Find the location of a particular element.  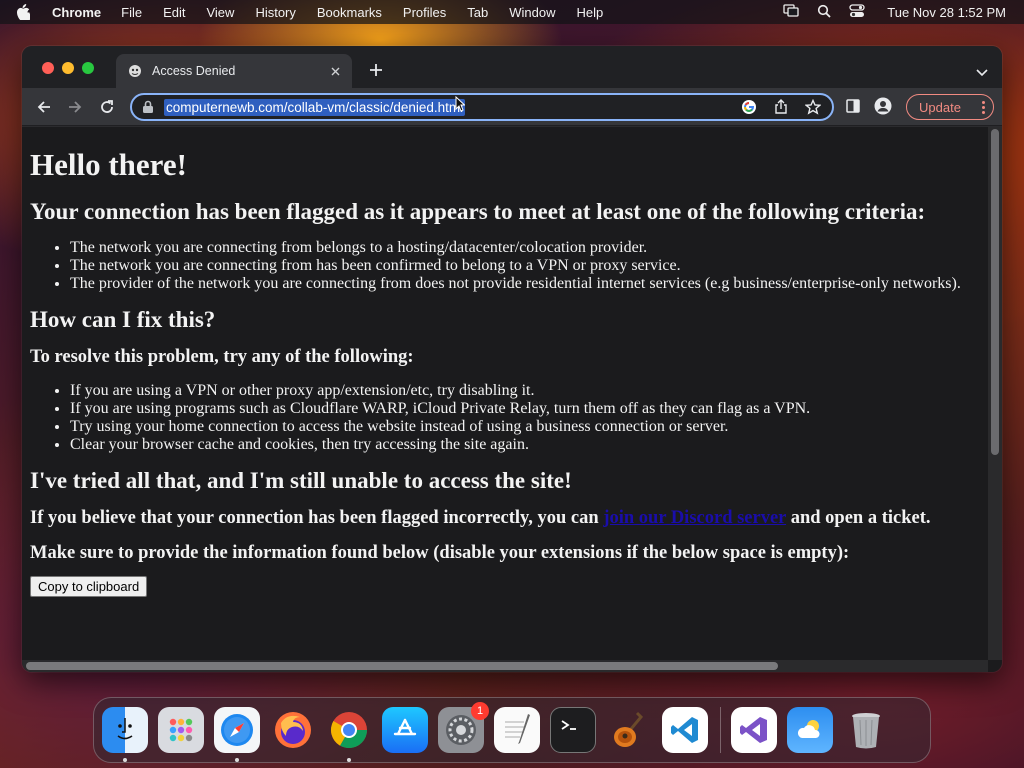

menu-bookmarks: Bookmarks is located at coordinates (349, 12).